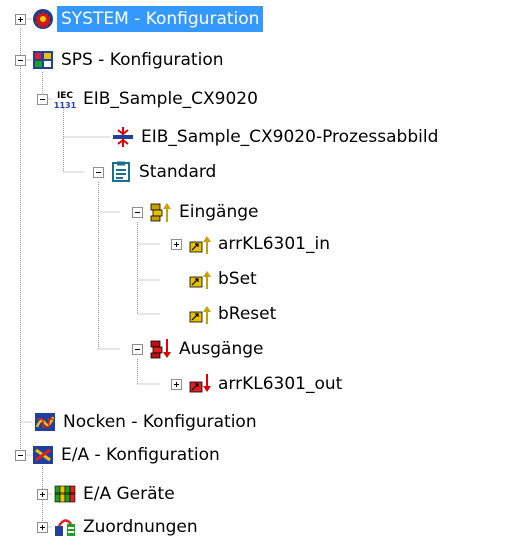 This screenshot has height=543, width=524. What do you see at coordinates (280, 384) in the screenshot?
I see `tree-node-arr-out: arrKL6301_out` at bounding box center [280, 384].